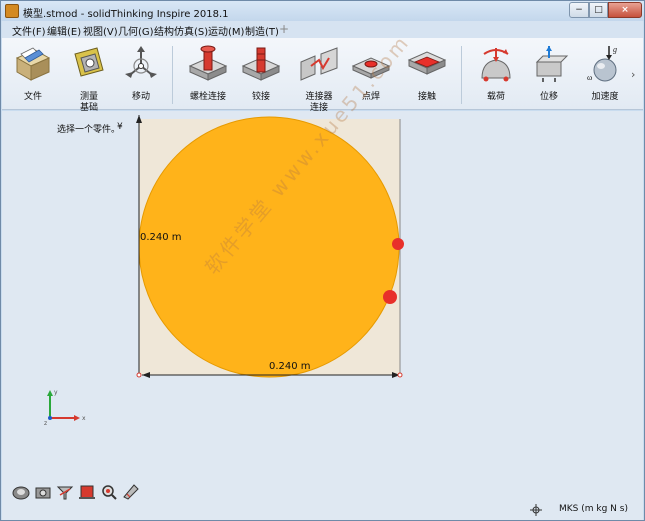  What do you see at coordinates (319, 64) in the screenshot?
I see `connector-icon` at bounding box center [319, 64].